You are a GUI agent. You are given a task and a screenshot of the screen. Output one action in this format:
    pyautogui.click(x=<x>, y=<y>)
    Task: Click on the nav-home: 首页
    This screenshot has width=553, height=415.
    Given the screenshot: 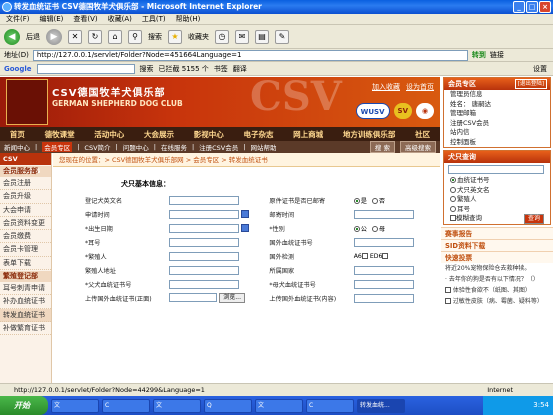 What is the action you would take?
    pyautogui.click(x=17, y=134)
    